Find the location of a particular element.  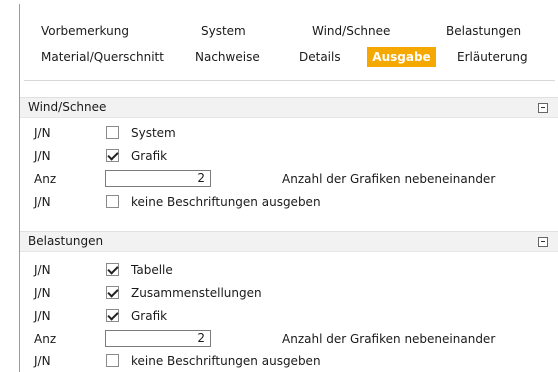

tab-divider is located at coordinates (289, 80).